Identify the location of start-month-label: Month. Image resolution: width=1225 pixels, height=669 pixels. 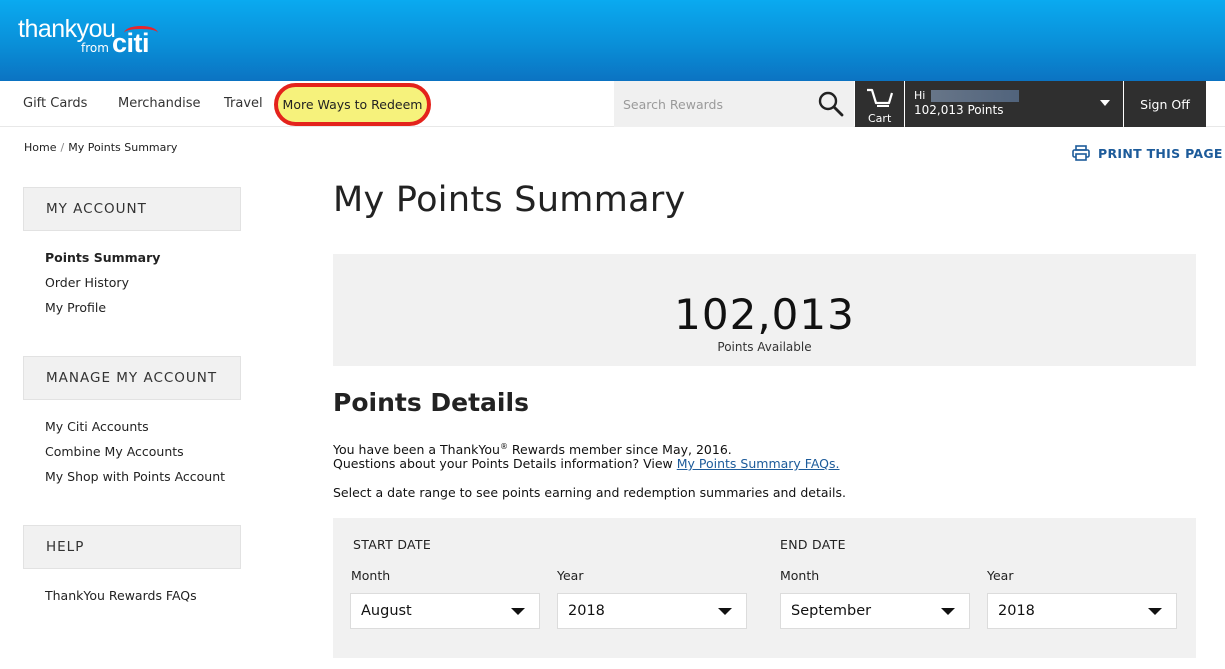
(371, 575).